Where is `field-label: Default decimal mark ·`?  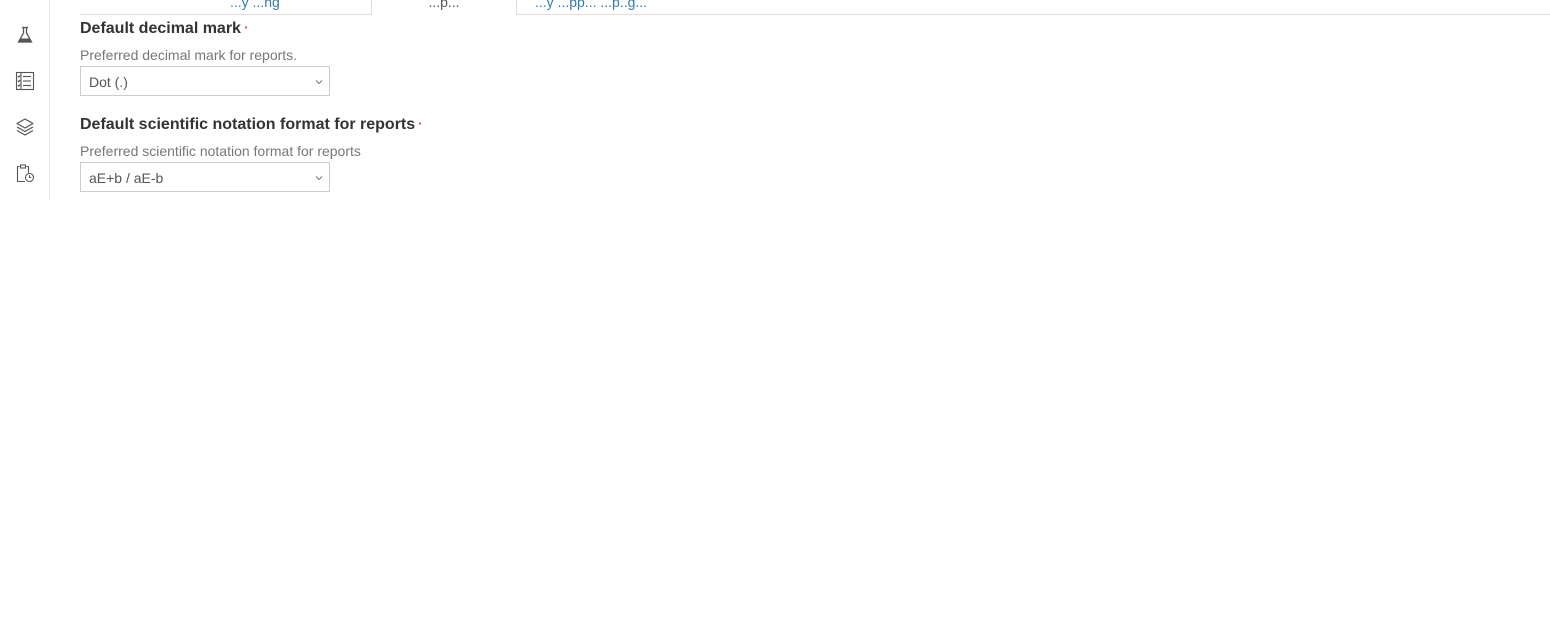 field-label: Default decimal mark · is located at coordinates (205, 28).